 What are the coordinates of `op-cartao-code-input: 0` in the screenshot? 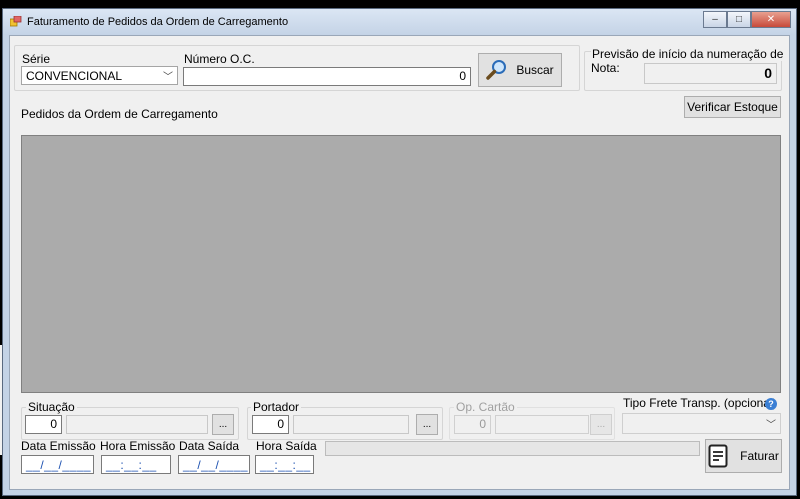 It's located at (472, 424).